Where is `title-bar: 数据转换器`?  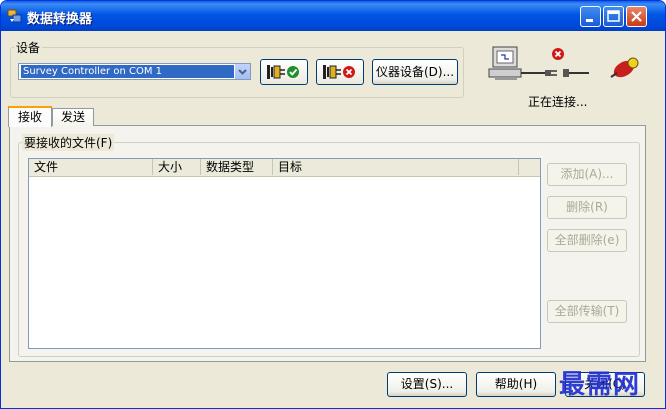
title-bar: 数据转换器 is located at coordinates (333, 16).